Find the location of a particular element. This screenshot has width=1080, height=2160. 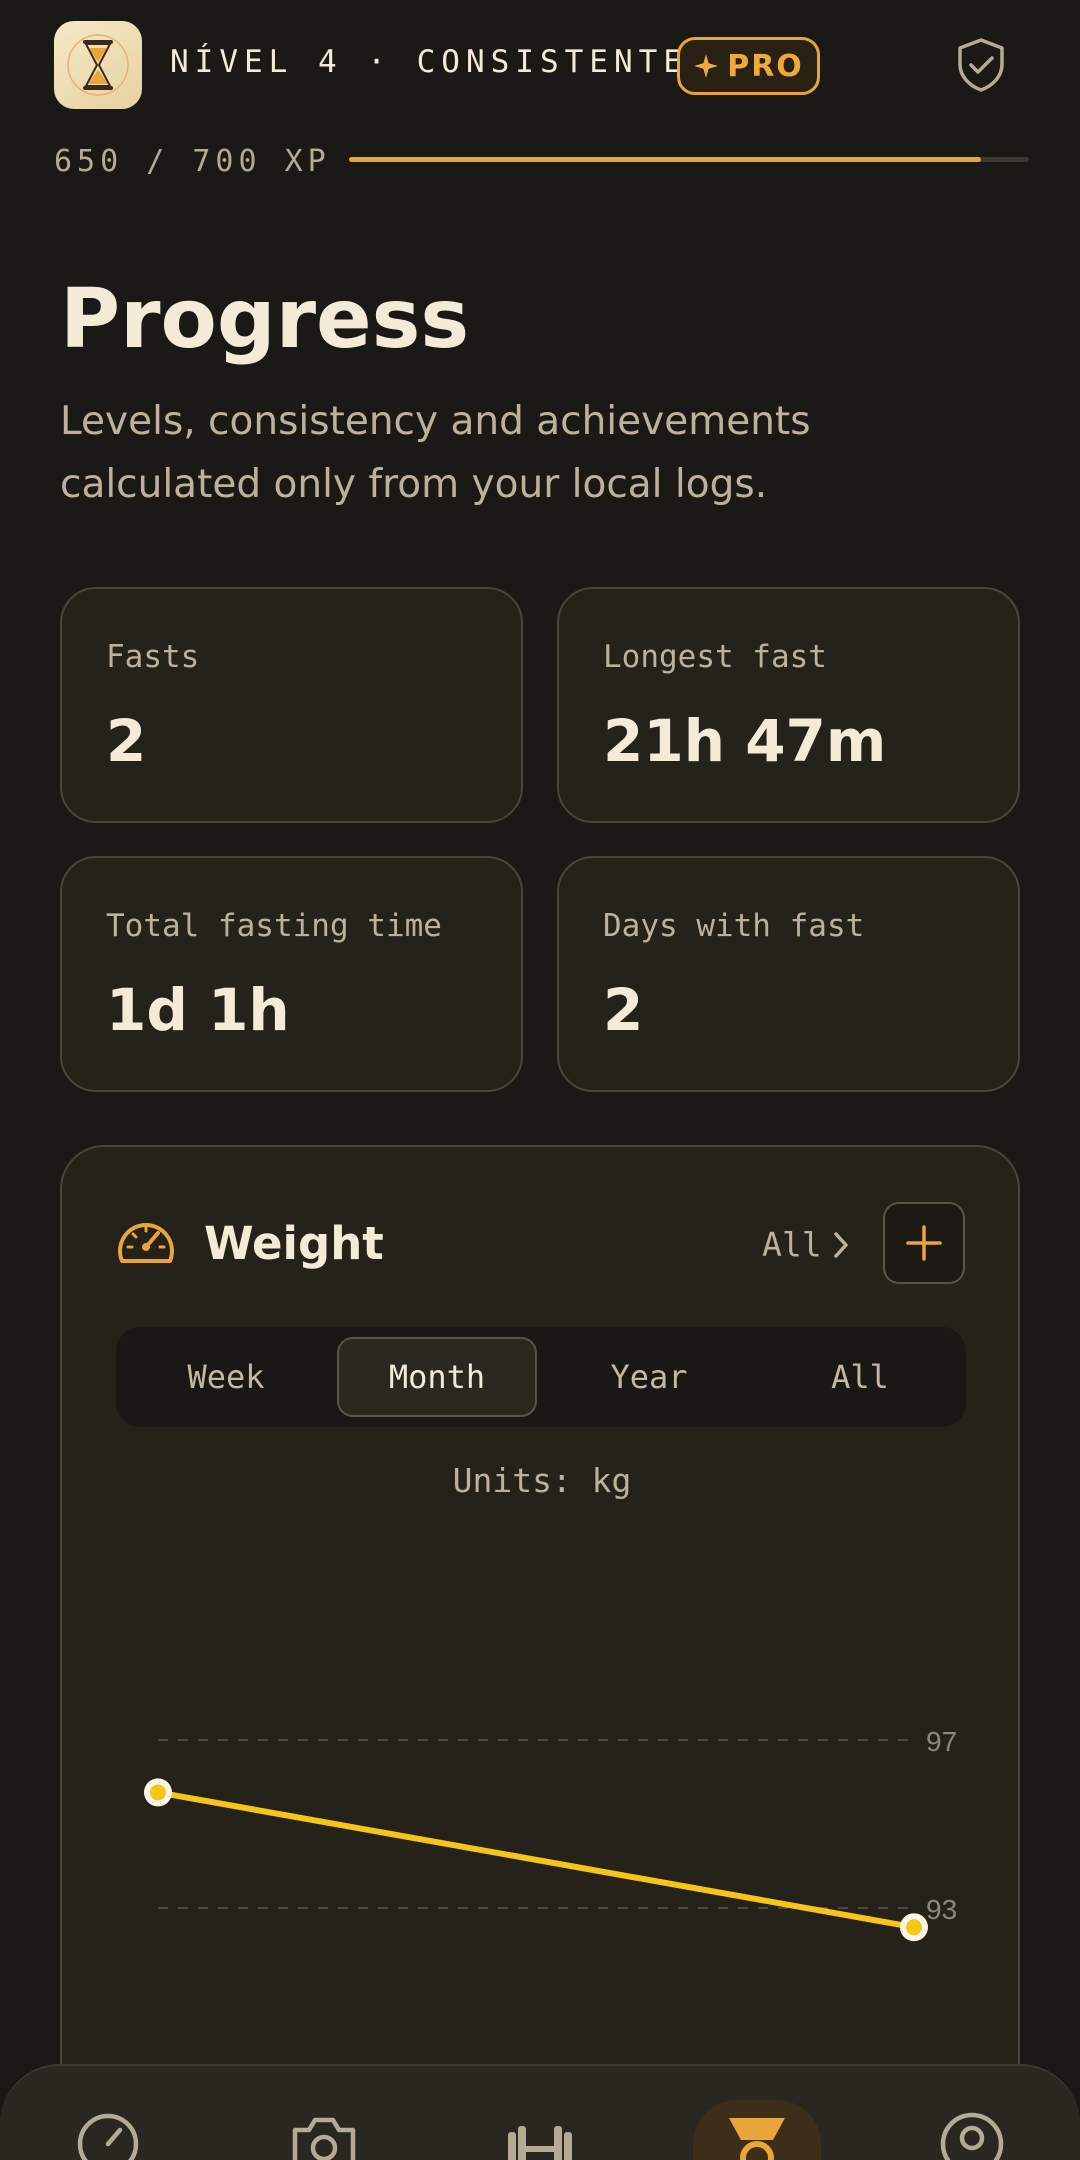

units-label: Units: kg is located at coordinates (542, 1480).